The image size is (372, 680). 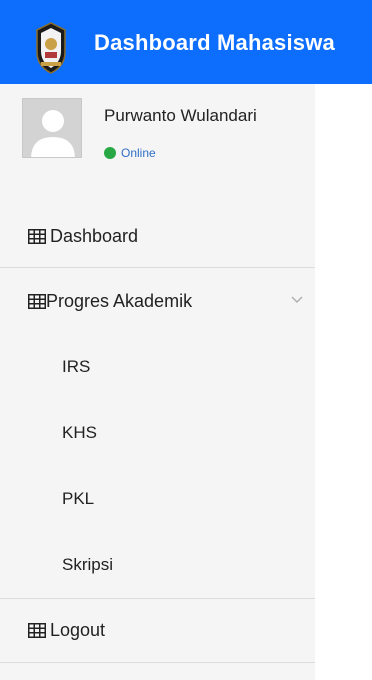 I want to click on sidebar-item-logout: Logout, so click(x=157, y=631).